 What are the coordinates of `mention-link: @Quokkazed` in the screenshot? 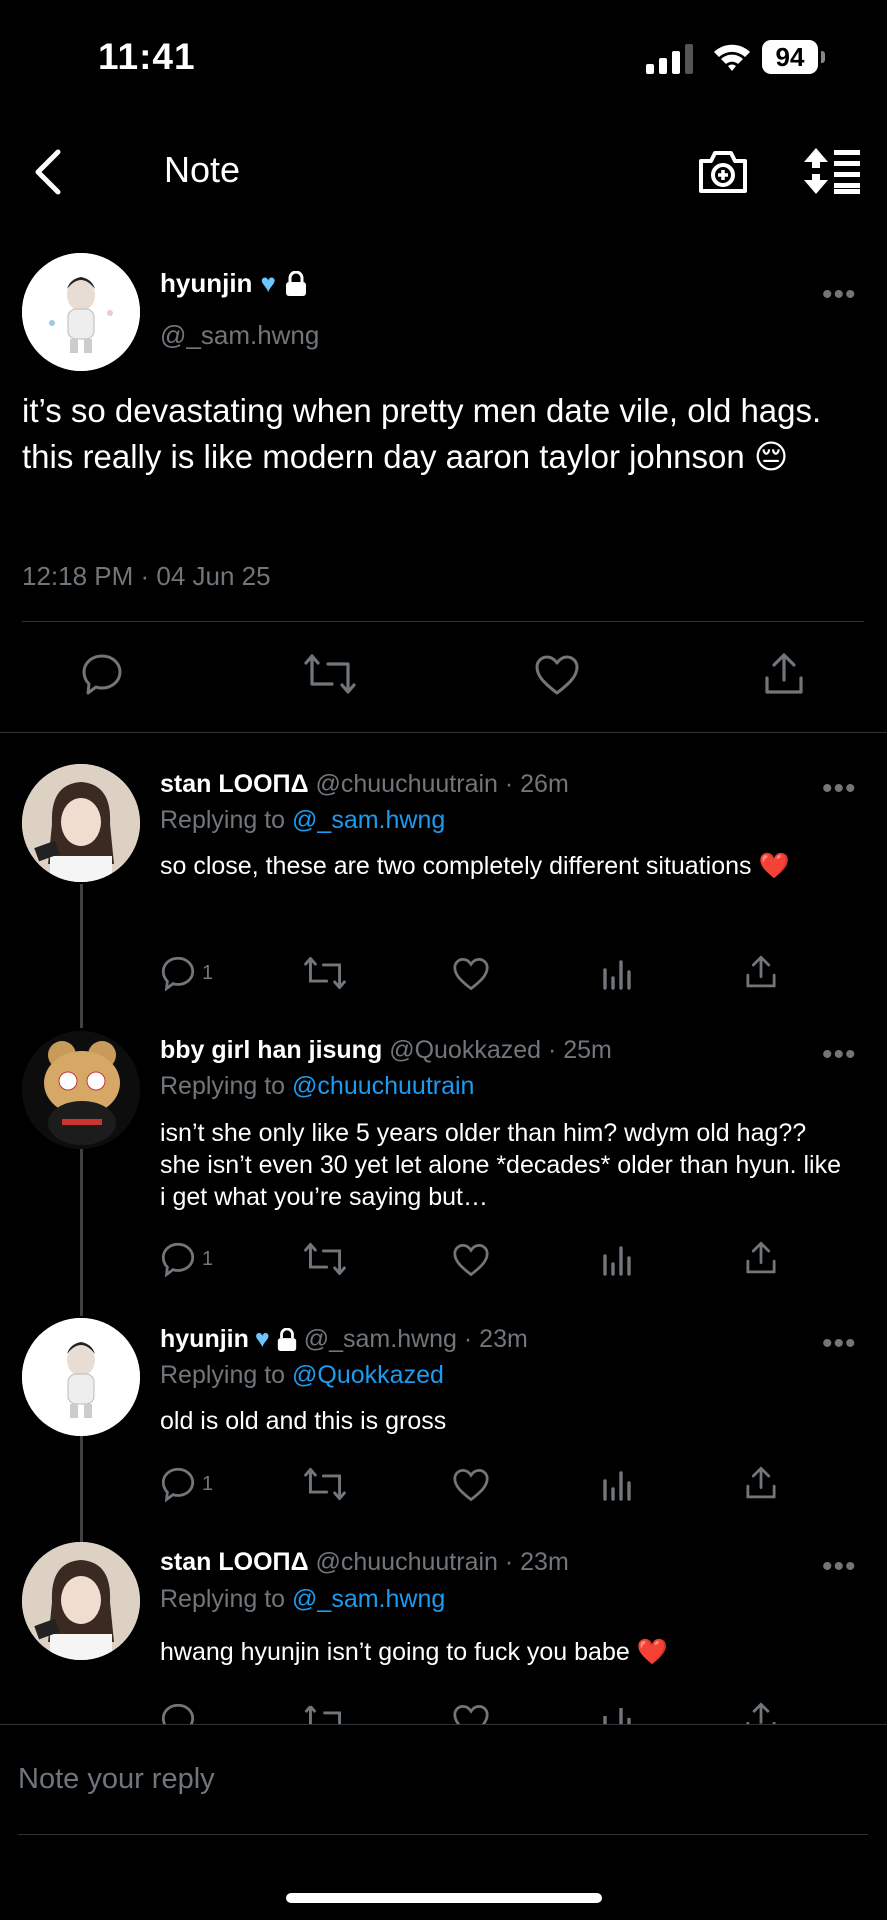 It's located at (368, 1375).